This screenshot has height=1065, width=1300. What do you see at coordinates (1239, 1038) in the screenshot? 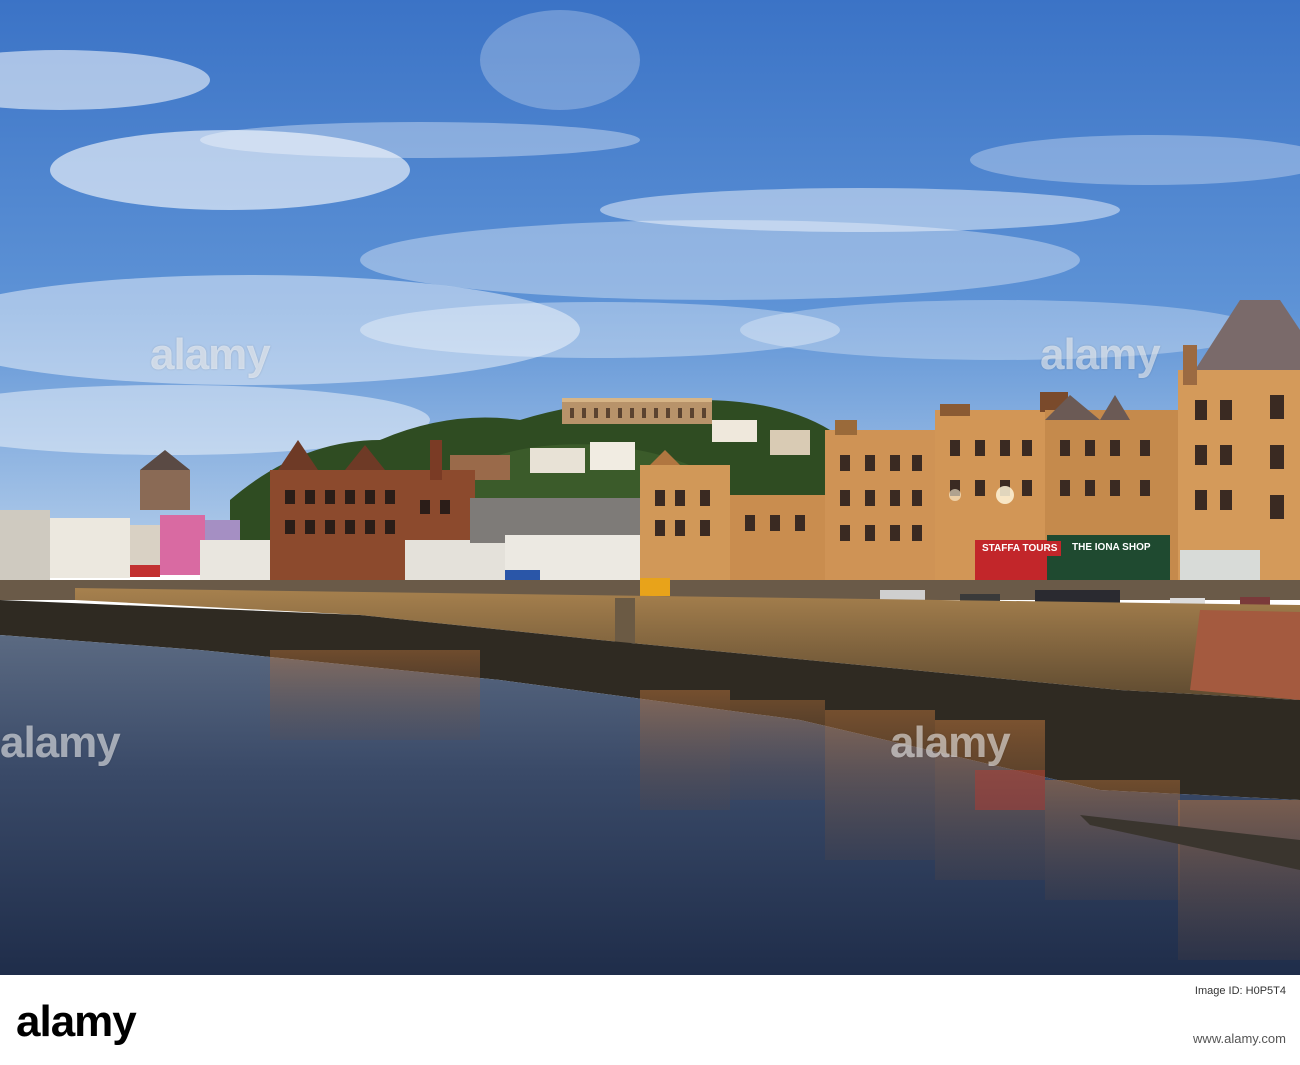
I see `alamy-url: www.alamy.com` at bounding box center [1239, 1038].